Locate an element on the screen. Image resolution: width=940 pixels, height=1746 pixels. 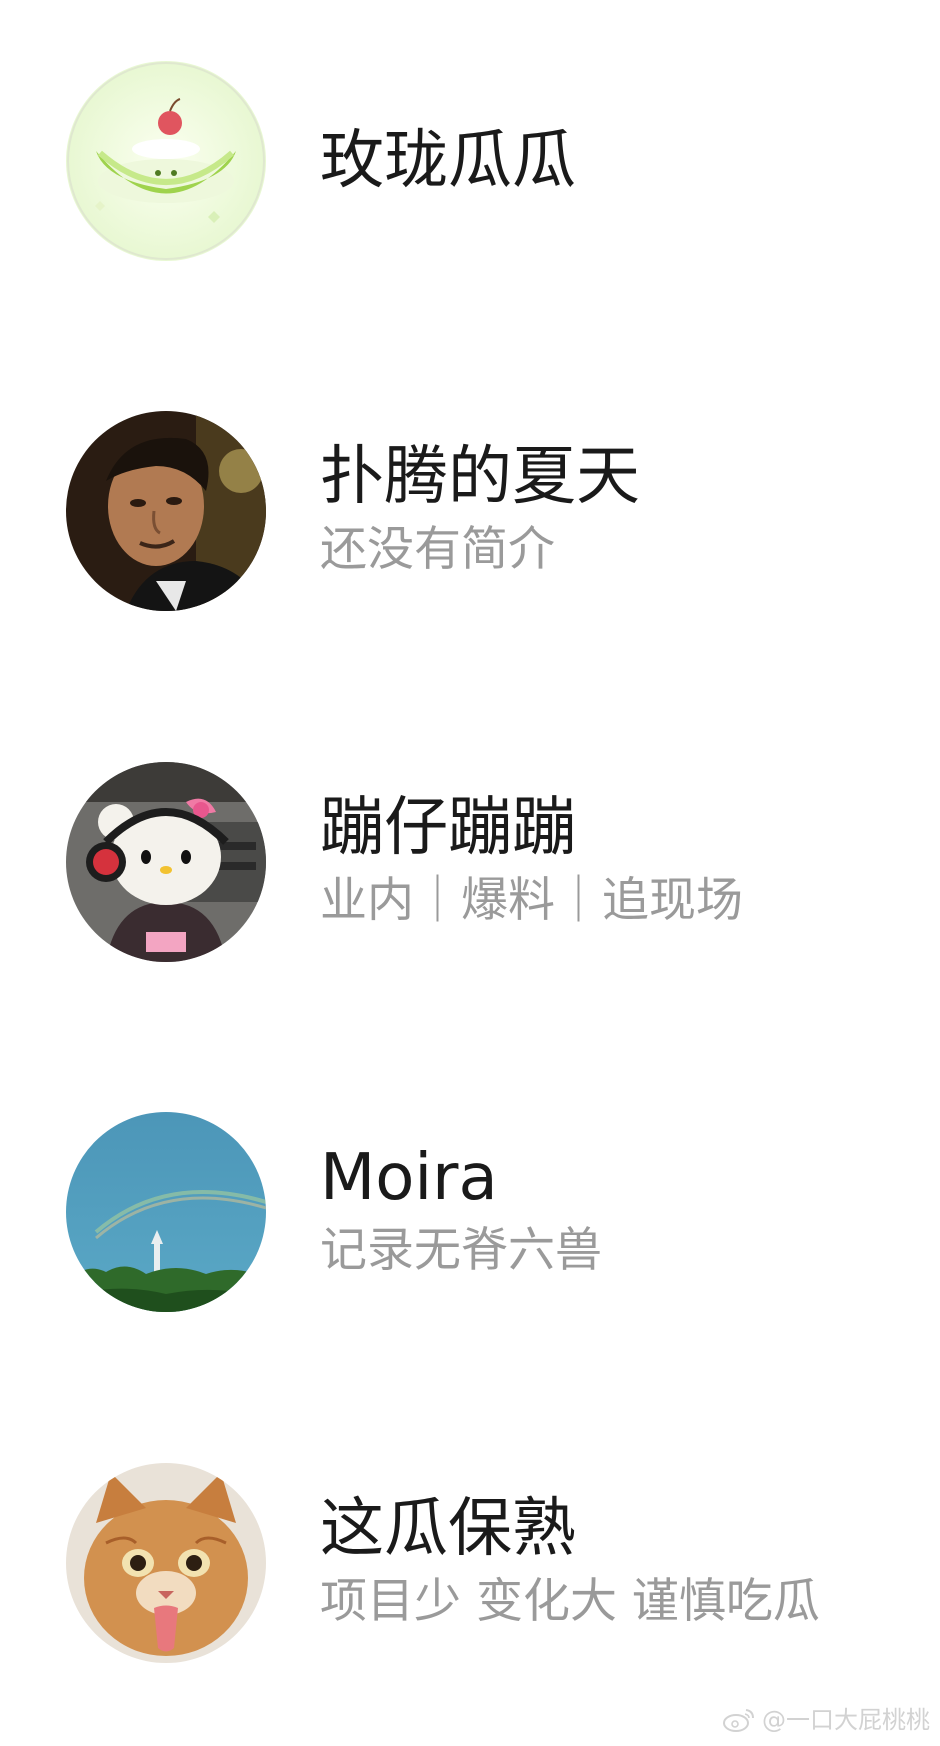
user-row: 蹦仔蹦蹦 业内｜爆料｜追现场 is located at coordinates (470, 862).